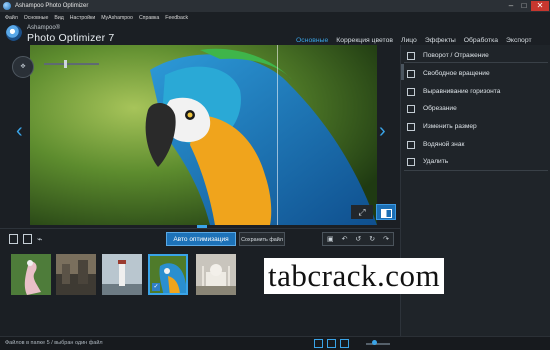 This screenshot has height=350, width=550. I want to click on taj-mahal-image, so click(216, 274).